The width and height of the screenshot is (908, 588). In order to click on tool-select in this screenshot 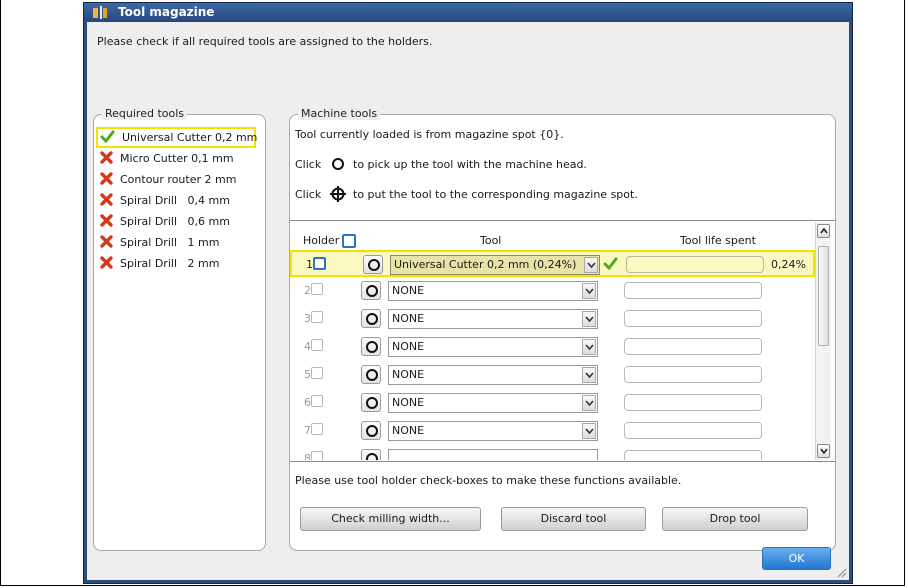, I will do `click(493, 454)`.